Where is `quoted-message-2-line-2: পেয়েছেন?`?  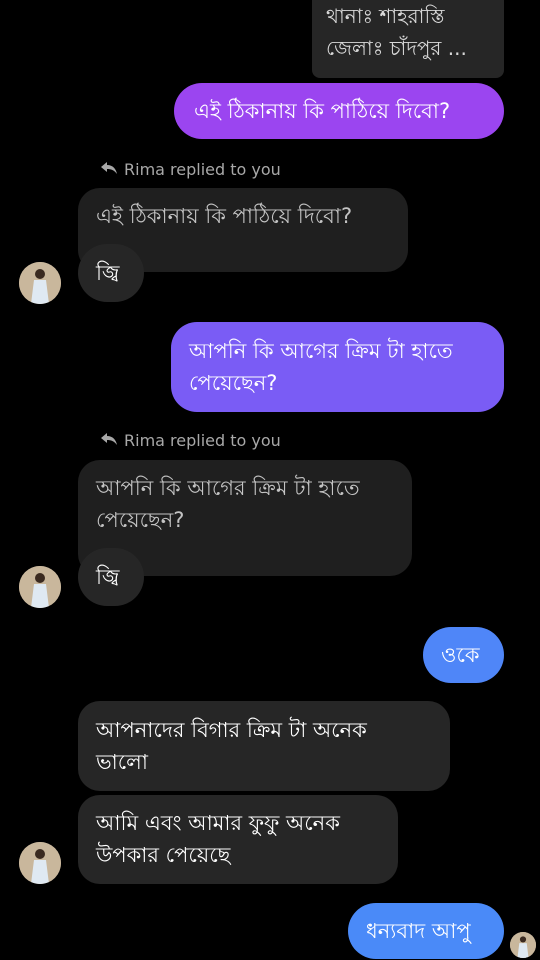
quoted-message-2-line-2: পেয়েছেন? is located at coordinates (140, 520).